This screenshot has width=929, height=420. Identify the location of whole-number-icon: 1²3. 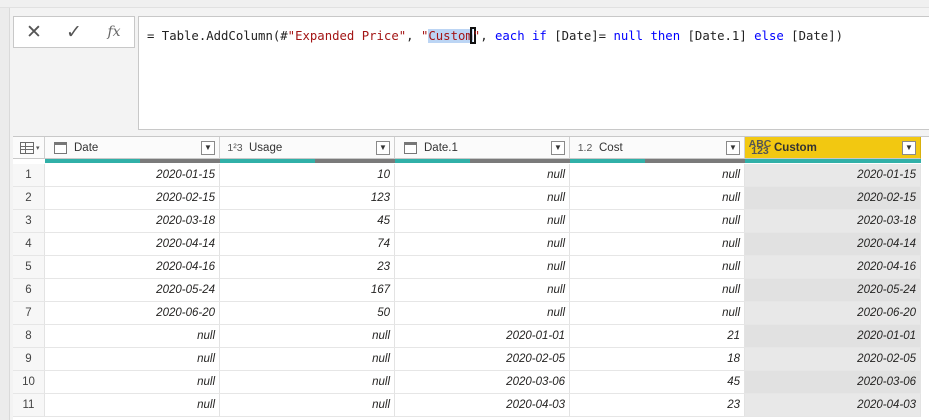
(235, 148).